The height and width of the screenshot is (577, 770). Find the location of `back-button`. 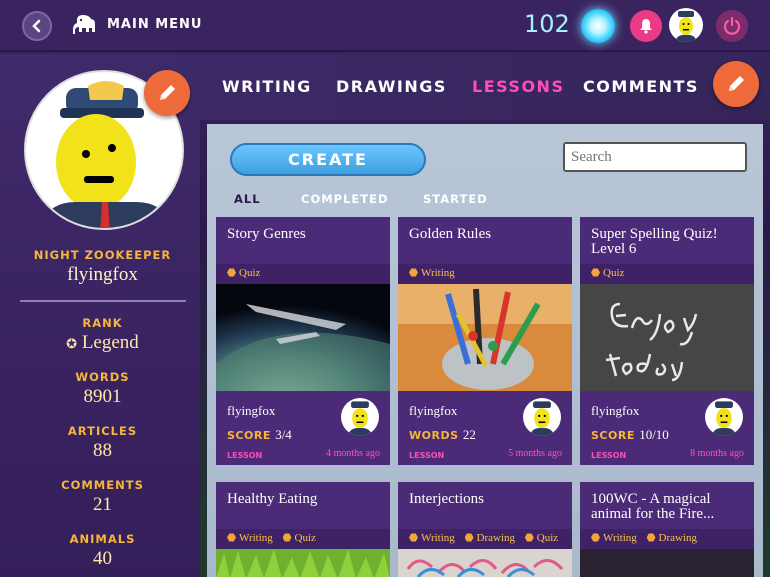

back-button is located at coordinates (37, 26).